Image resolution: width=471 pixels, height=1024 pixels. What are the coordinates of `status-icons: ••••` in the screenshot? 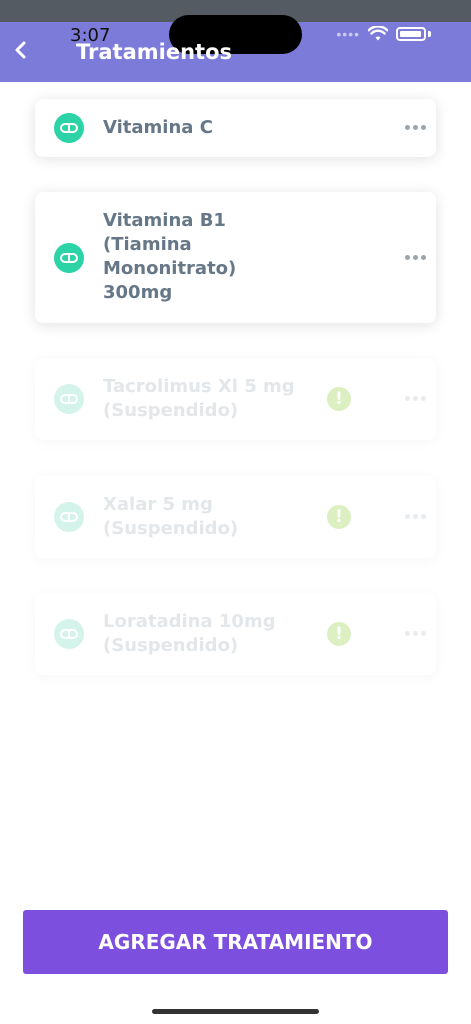 It's located at (383, 34).